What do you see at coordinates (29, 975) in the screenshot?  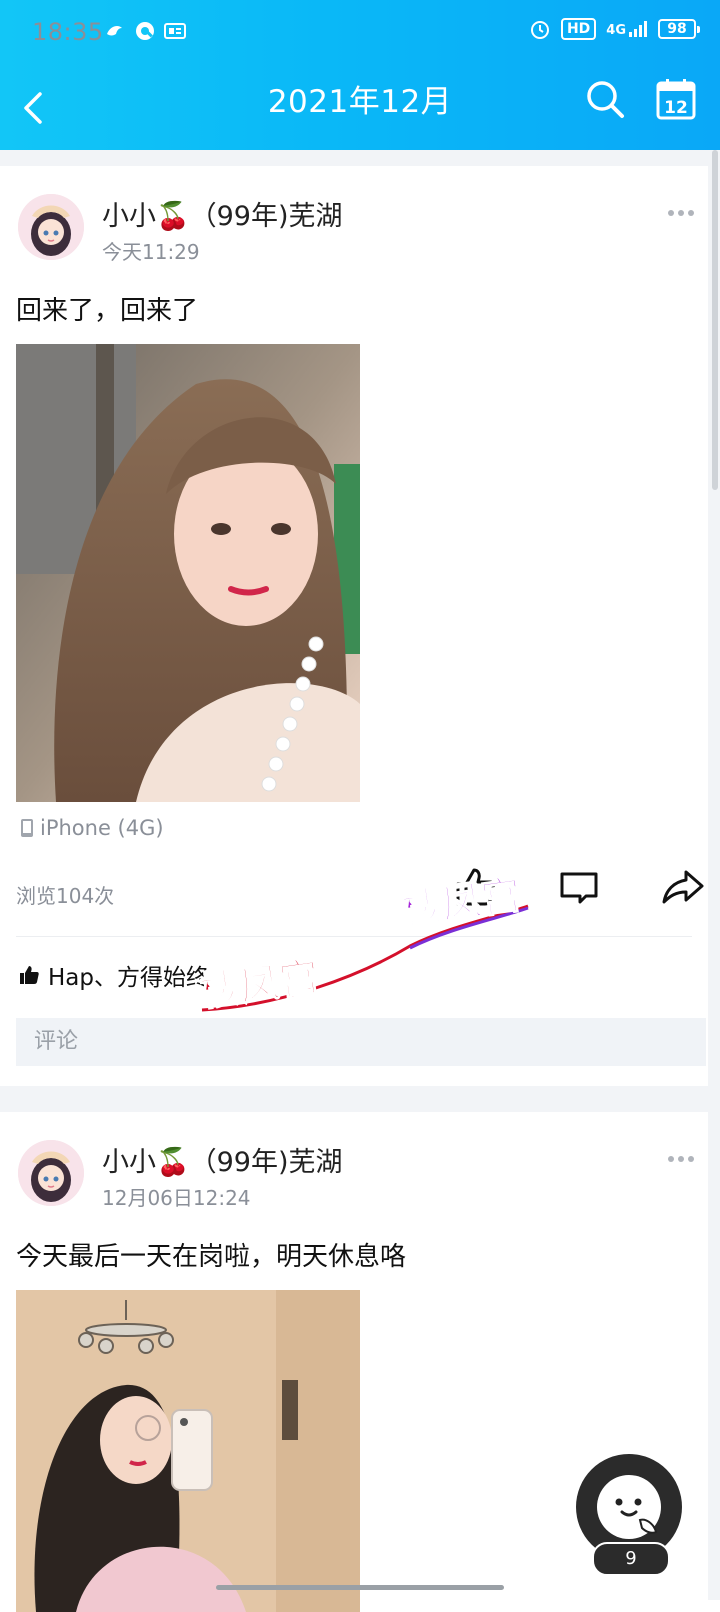 I see `liked-thumb-icon` at bounding box center [29, 975].